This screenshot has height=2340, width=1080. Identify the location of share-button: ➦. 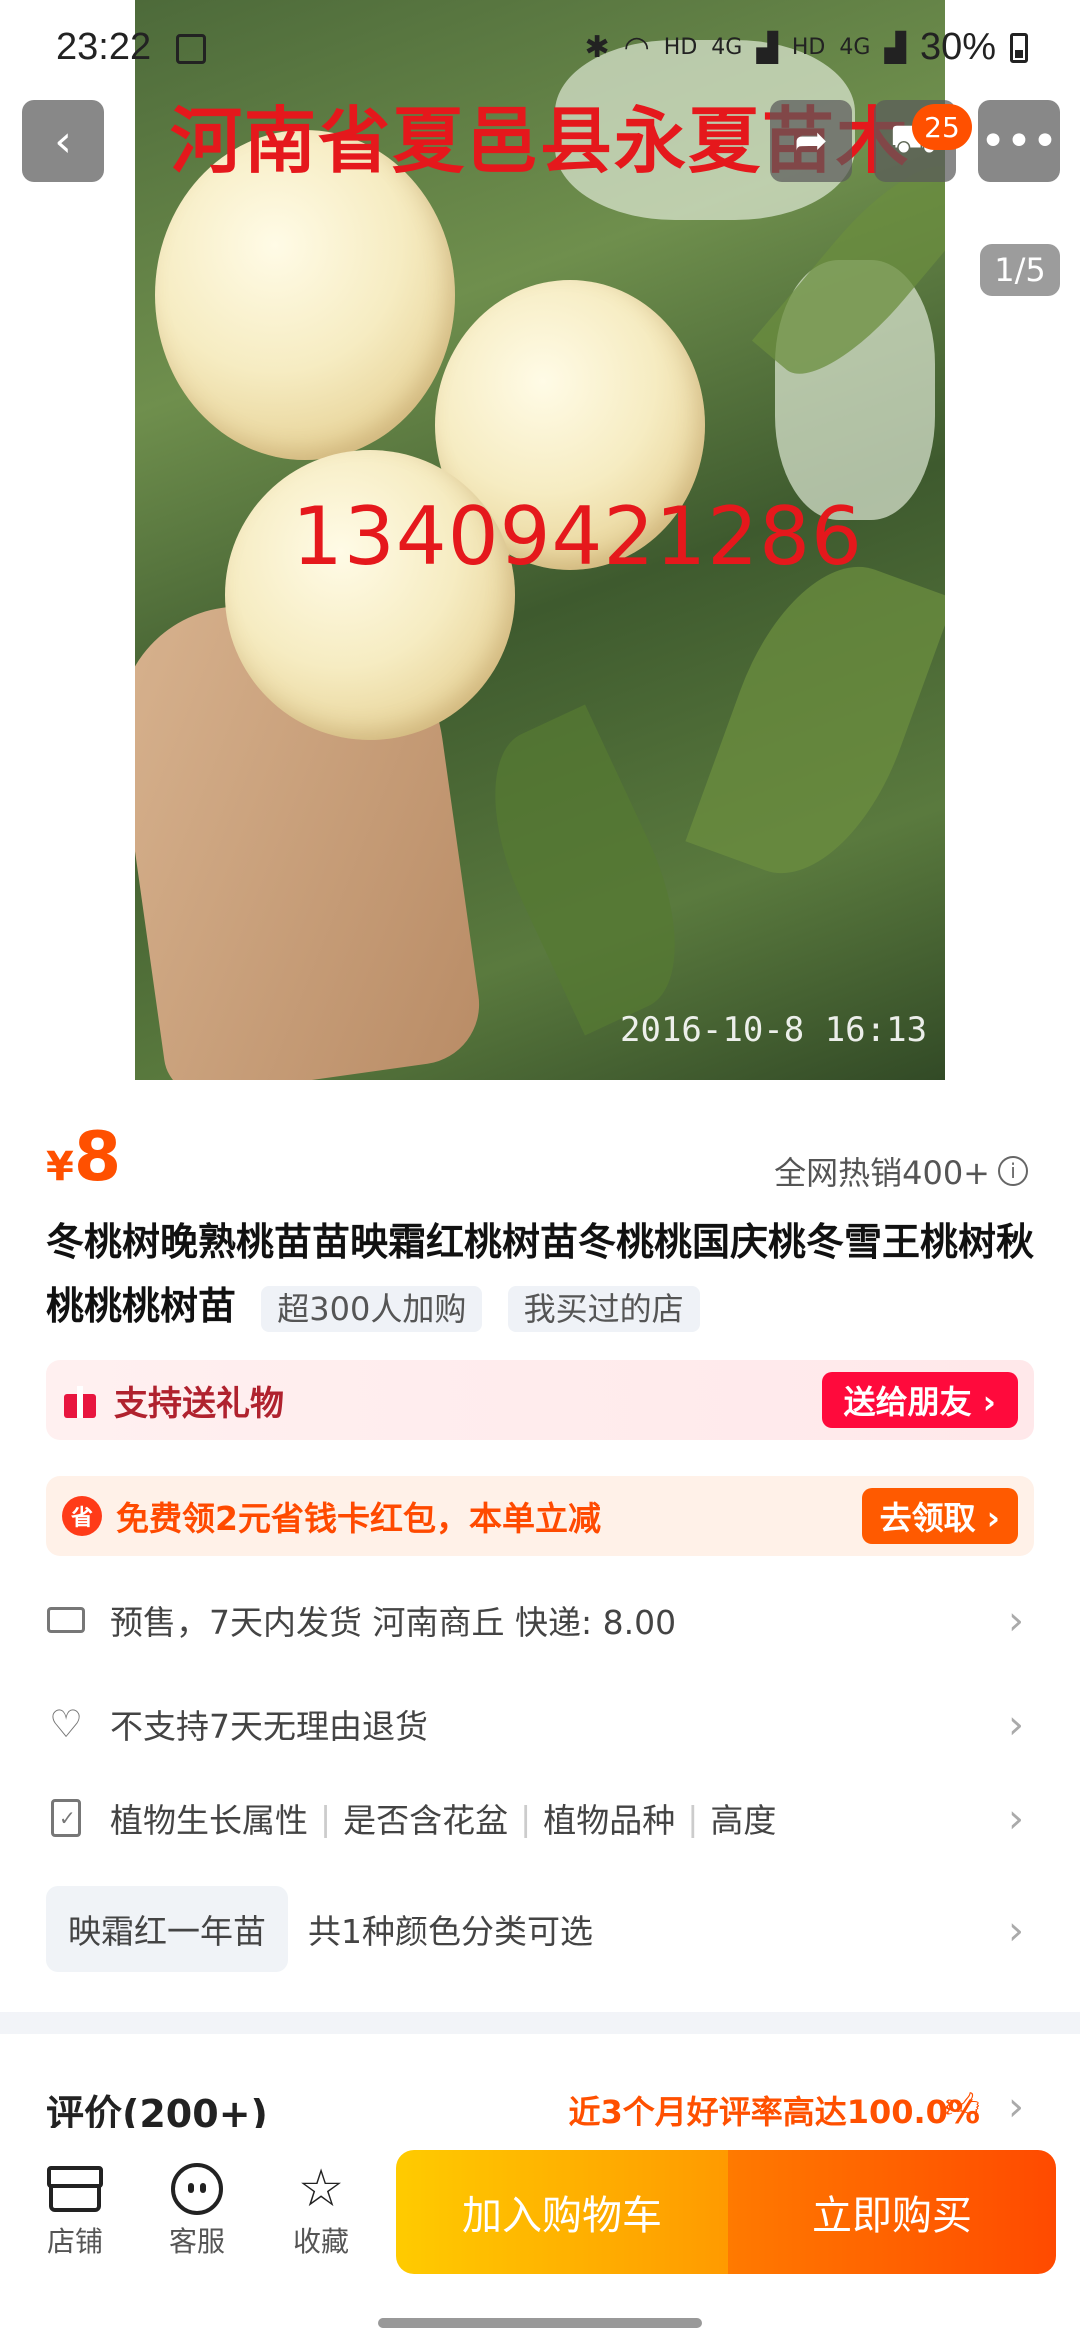
(811, 141).